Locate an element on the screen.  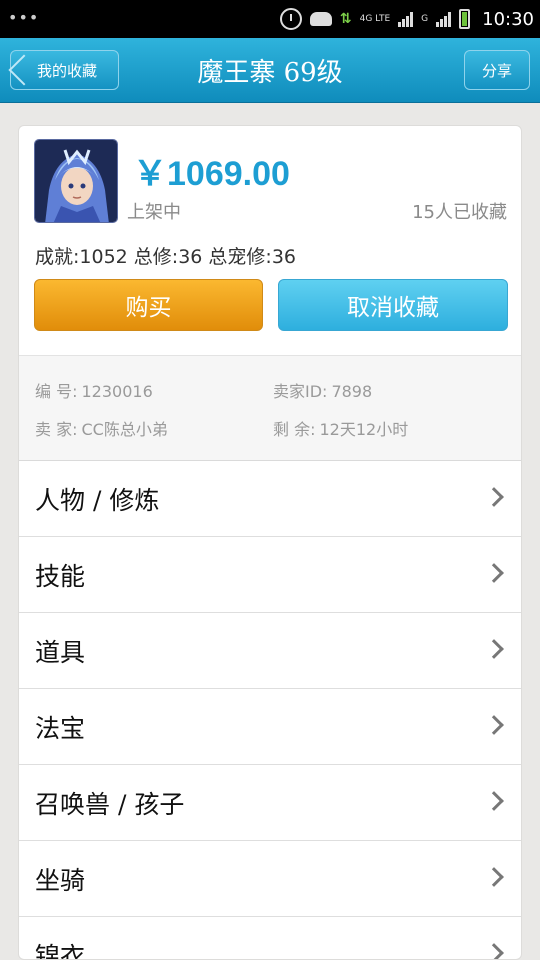
menu-item-label: 人物 / 修炼 is located at coordinates (97, 500).